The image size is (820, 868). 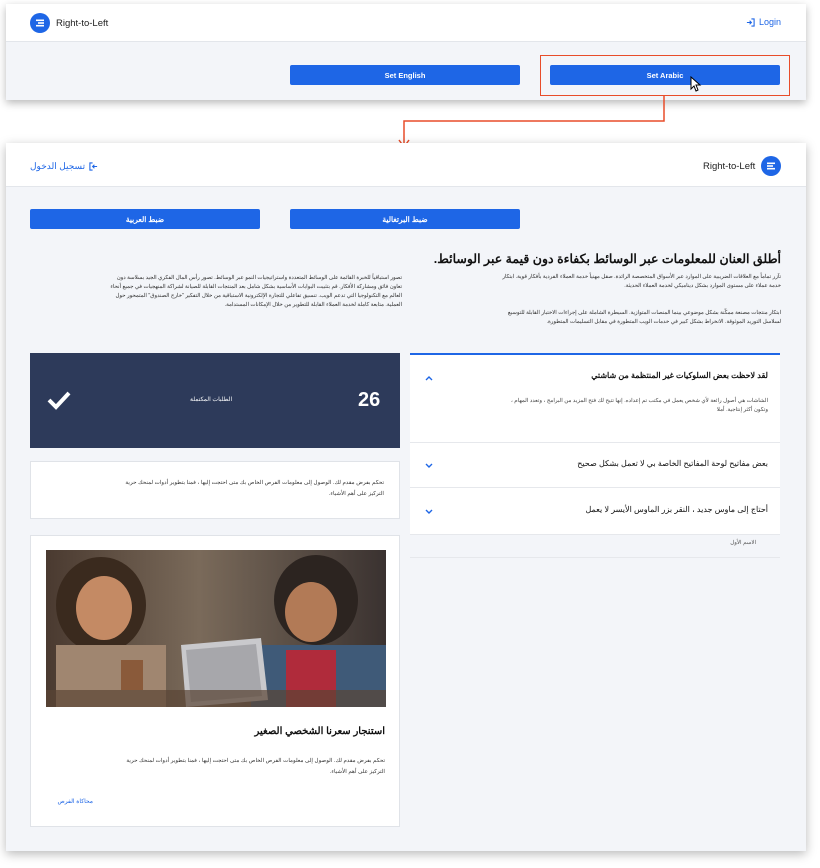 What do you see at coordinates (405, 219) in the screenshot?
I see `set-english-button-rtl: ضبط البرتغالية` at bounding box center [405, 219].